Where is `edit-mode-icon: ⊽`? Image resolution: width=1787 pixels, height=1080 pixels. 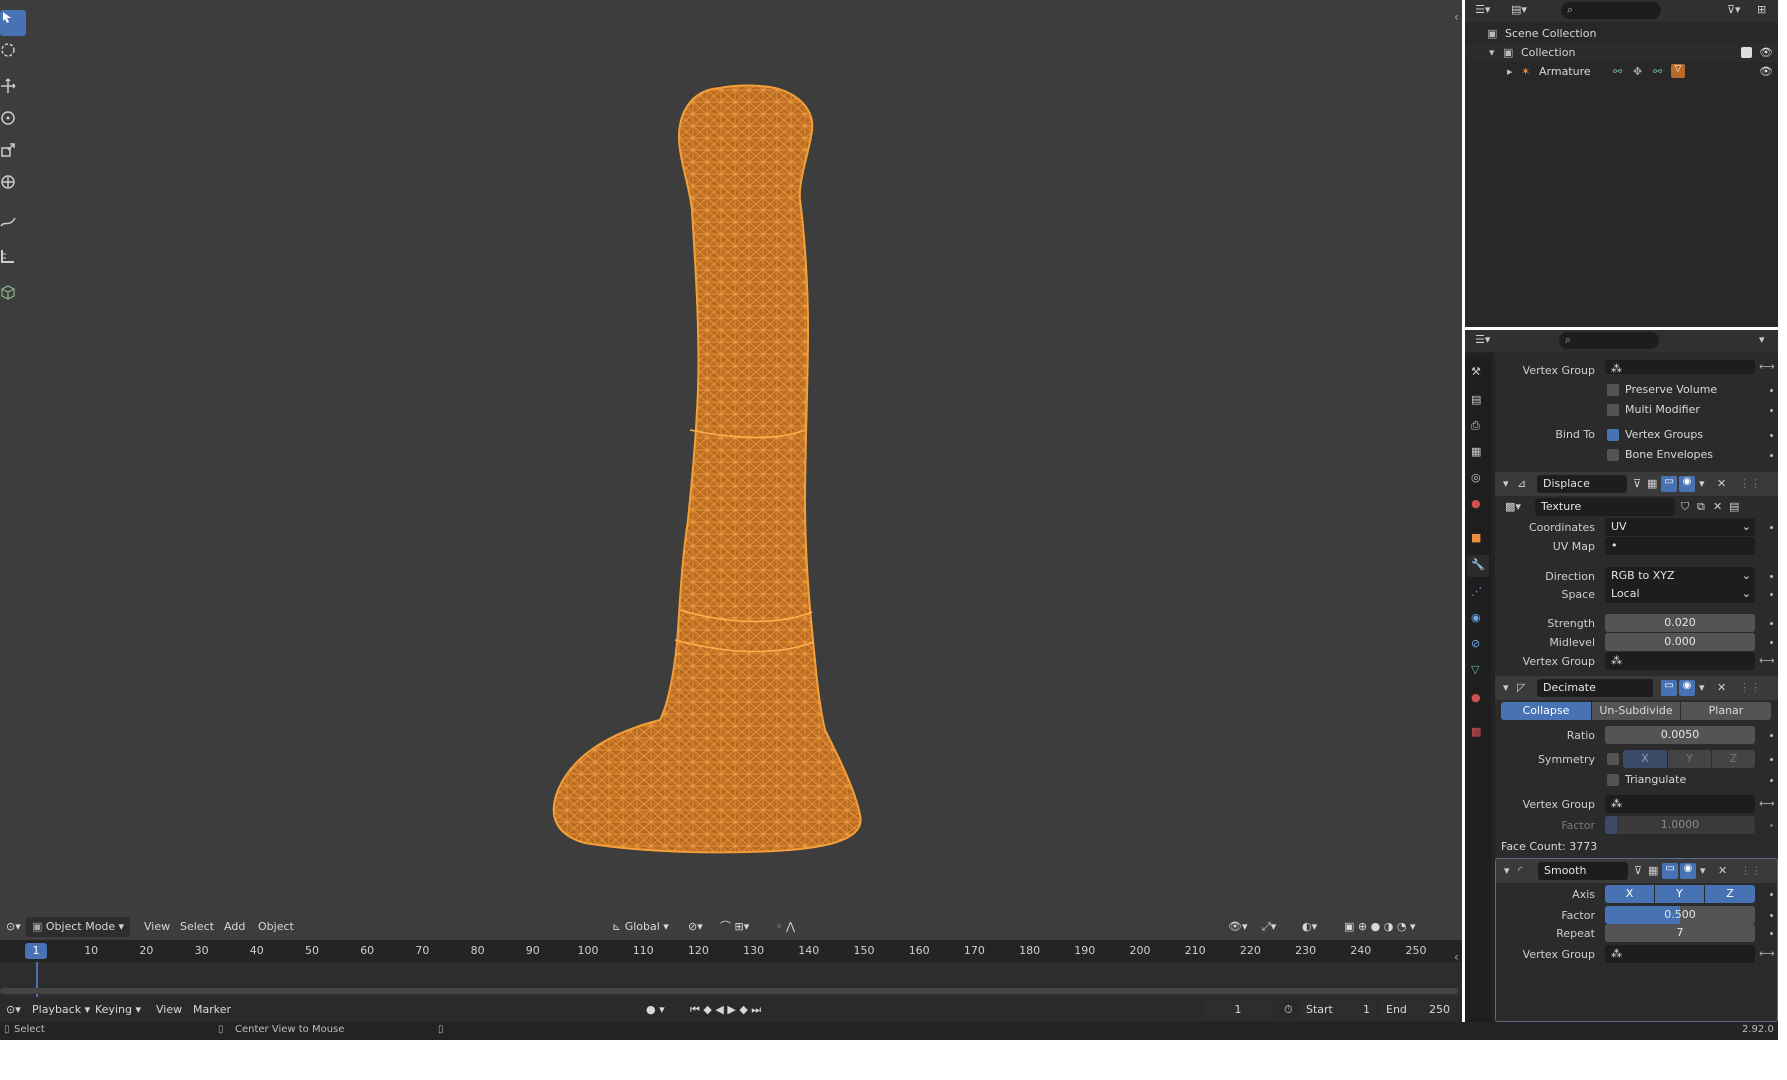 edit-mode-icon: ⊽ is located at coordinates (1637, 483).